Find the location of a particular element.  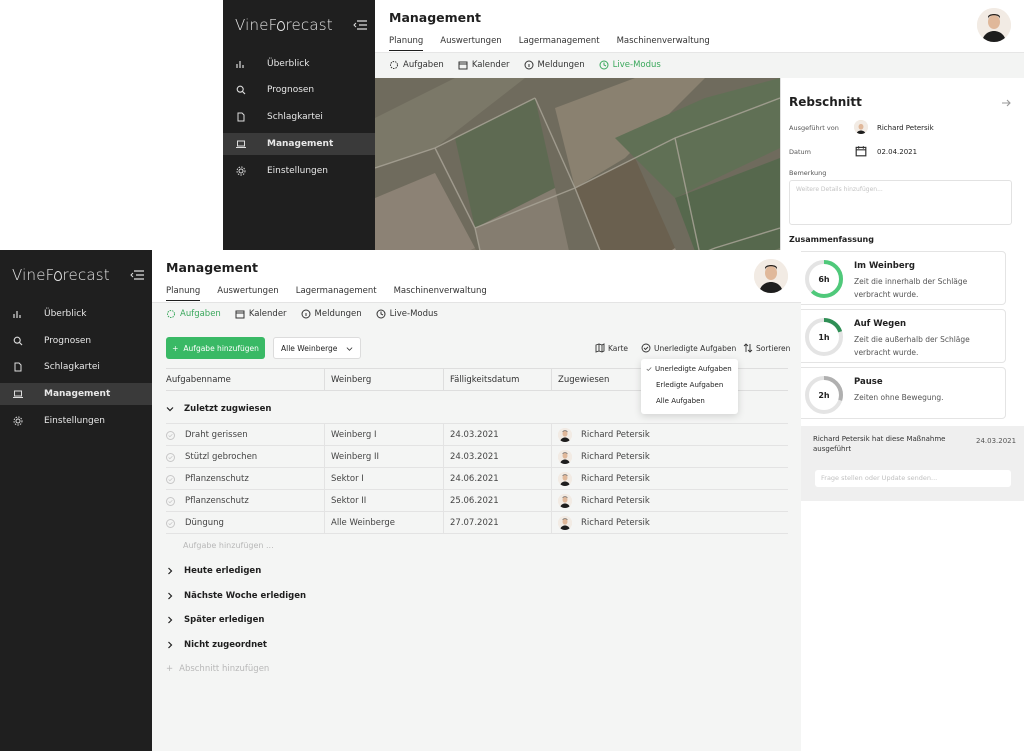

nav-label: Einstellungen is located at coordinates (298, 171).